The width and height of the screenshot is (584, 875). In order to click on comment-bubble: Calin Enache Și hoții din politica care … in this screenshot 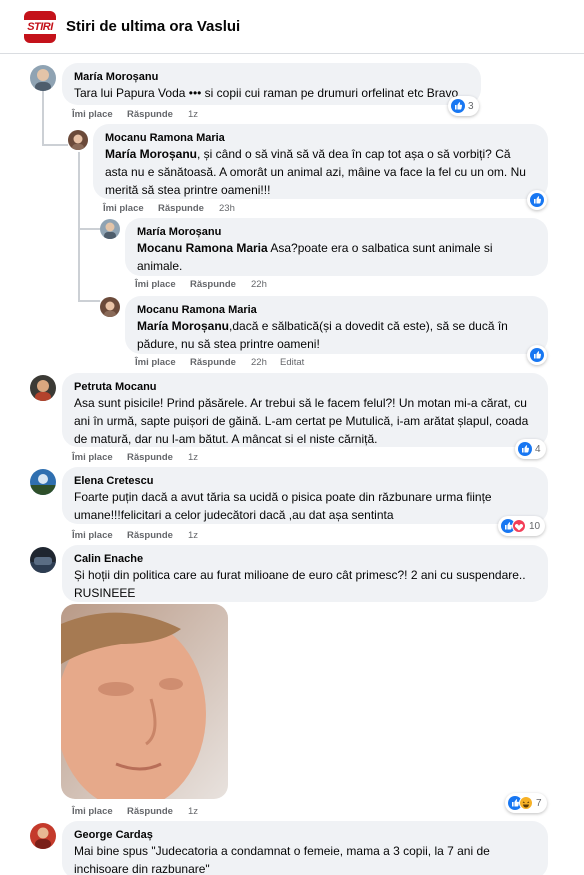, I will do `click(305, 573)`.